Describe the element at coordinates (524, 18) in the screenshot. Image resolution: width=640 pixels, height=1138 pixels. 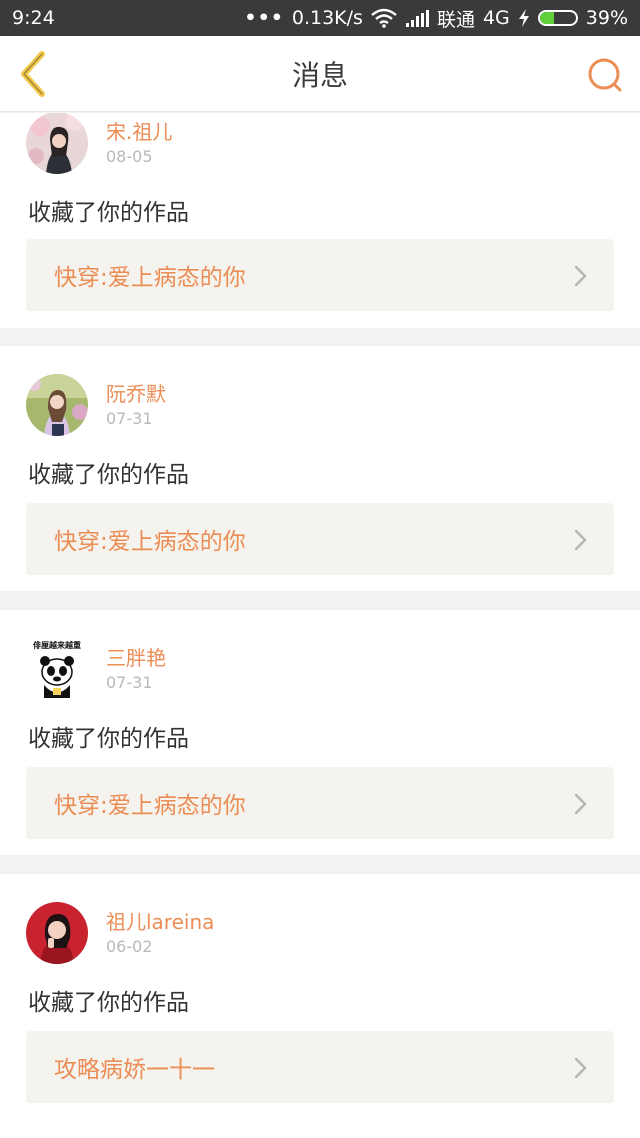
I see `charging-icon` at that location.